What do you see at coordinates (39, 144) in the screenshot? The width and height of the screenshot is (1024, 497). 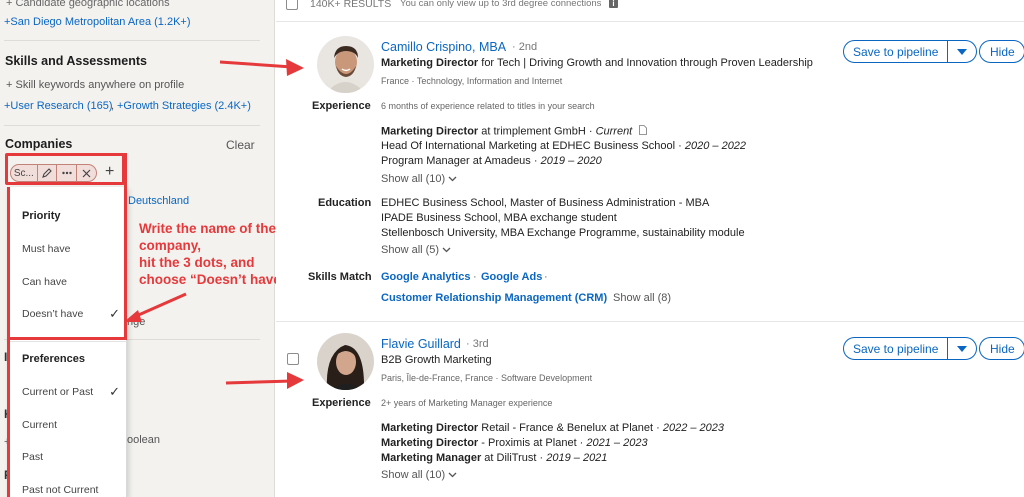 I see `companies-section-title: Companies` at bounding box center [39, 144].